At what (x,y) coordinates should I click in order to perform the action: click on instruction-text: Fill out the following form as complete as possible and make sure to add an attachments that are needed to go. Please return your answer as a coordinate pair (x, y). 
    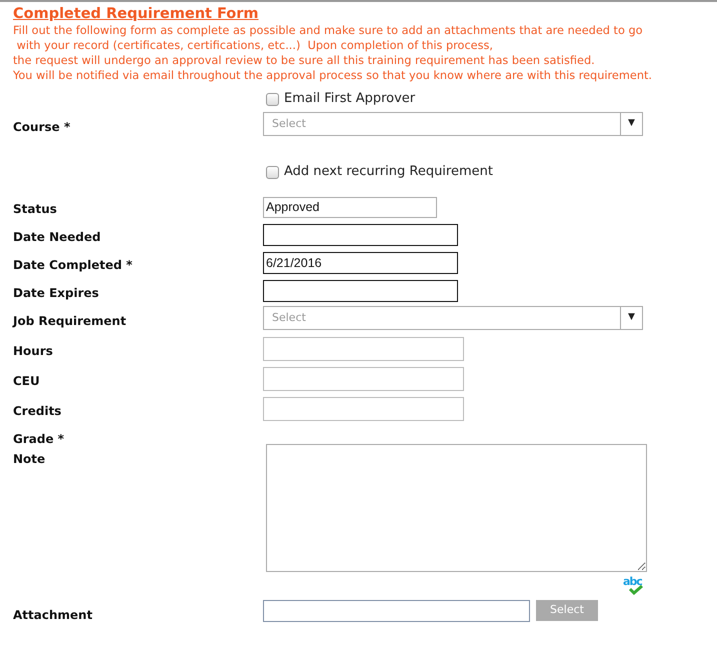
    Looking at the image, I should click on (328, 30).